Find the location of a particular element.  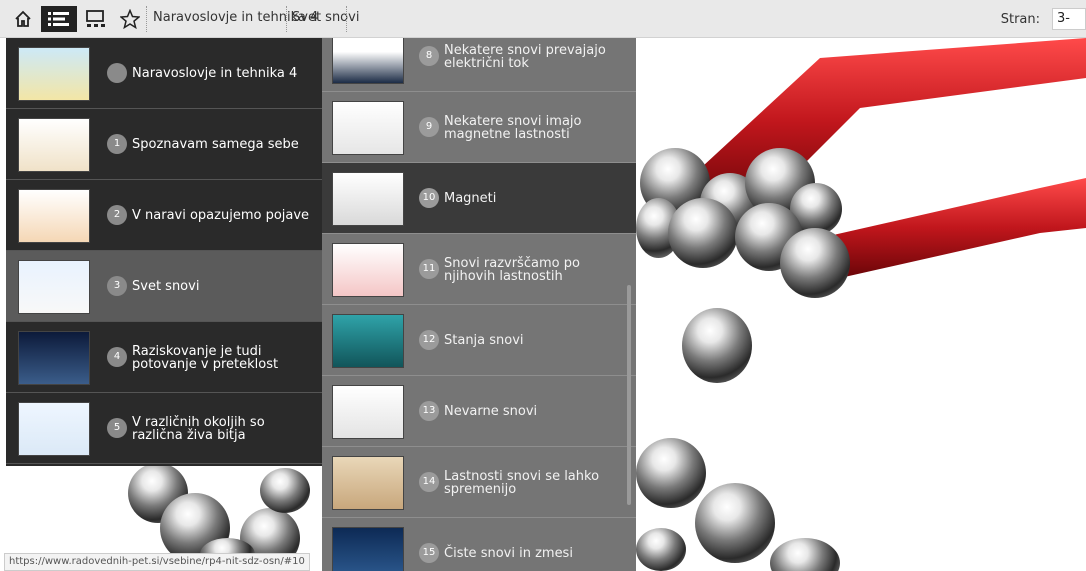

chapter-item: 3 Svet snovi is located at coordinates (164, 286).